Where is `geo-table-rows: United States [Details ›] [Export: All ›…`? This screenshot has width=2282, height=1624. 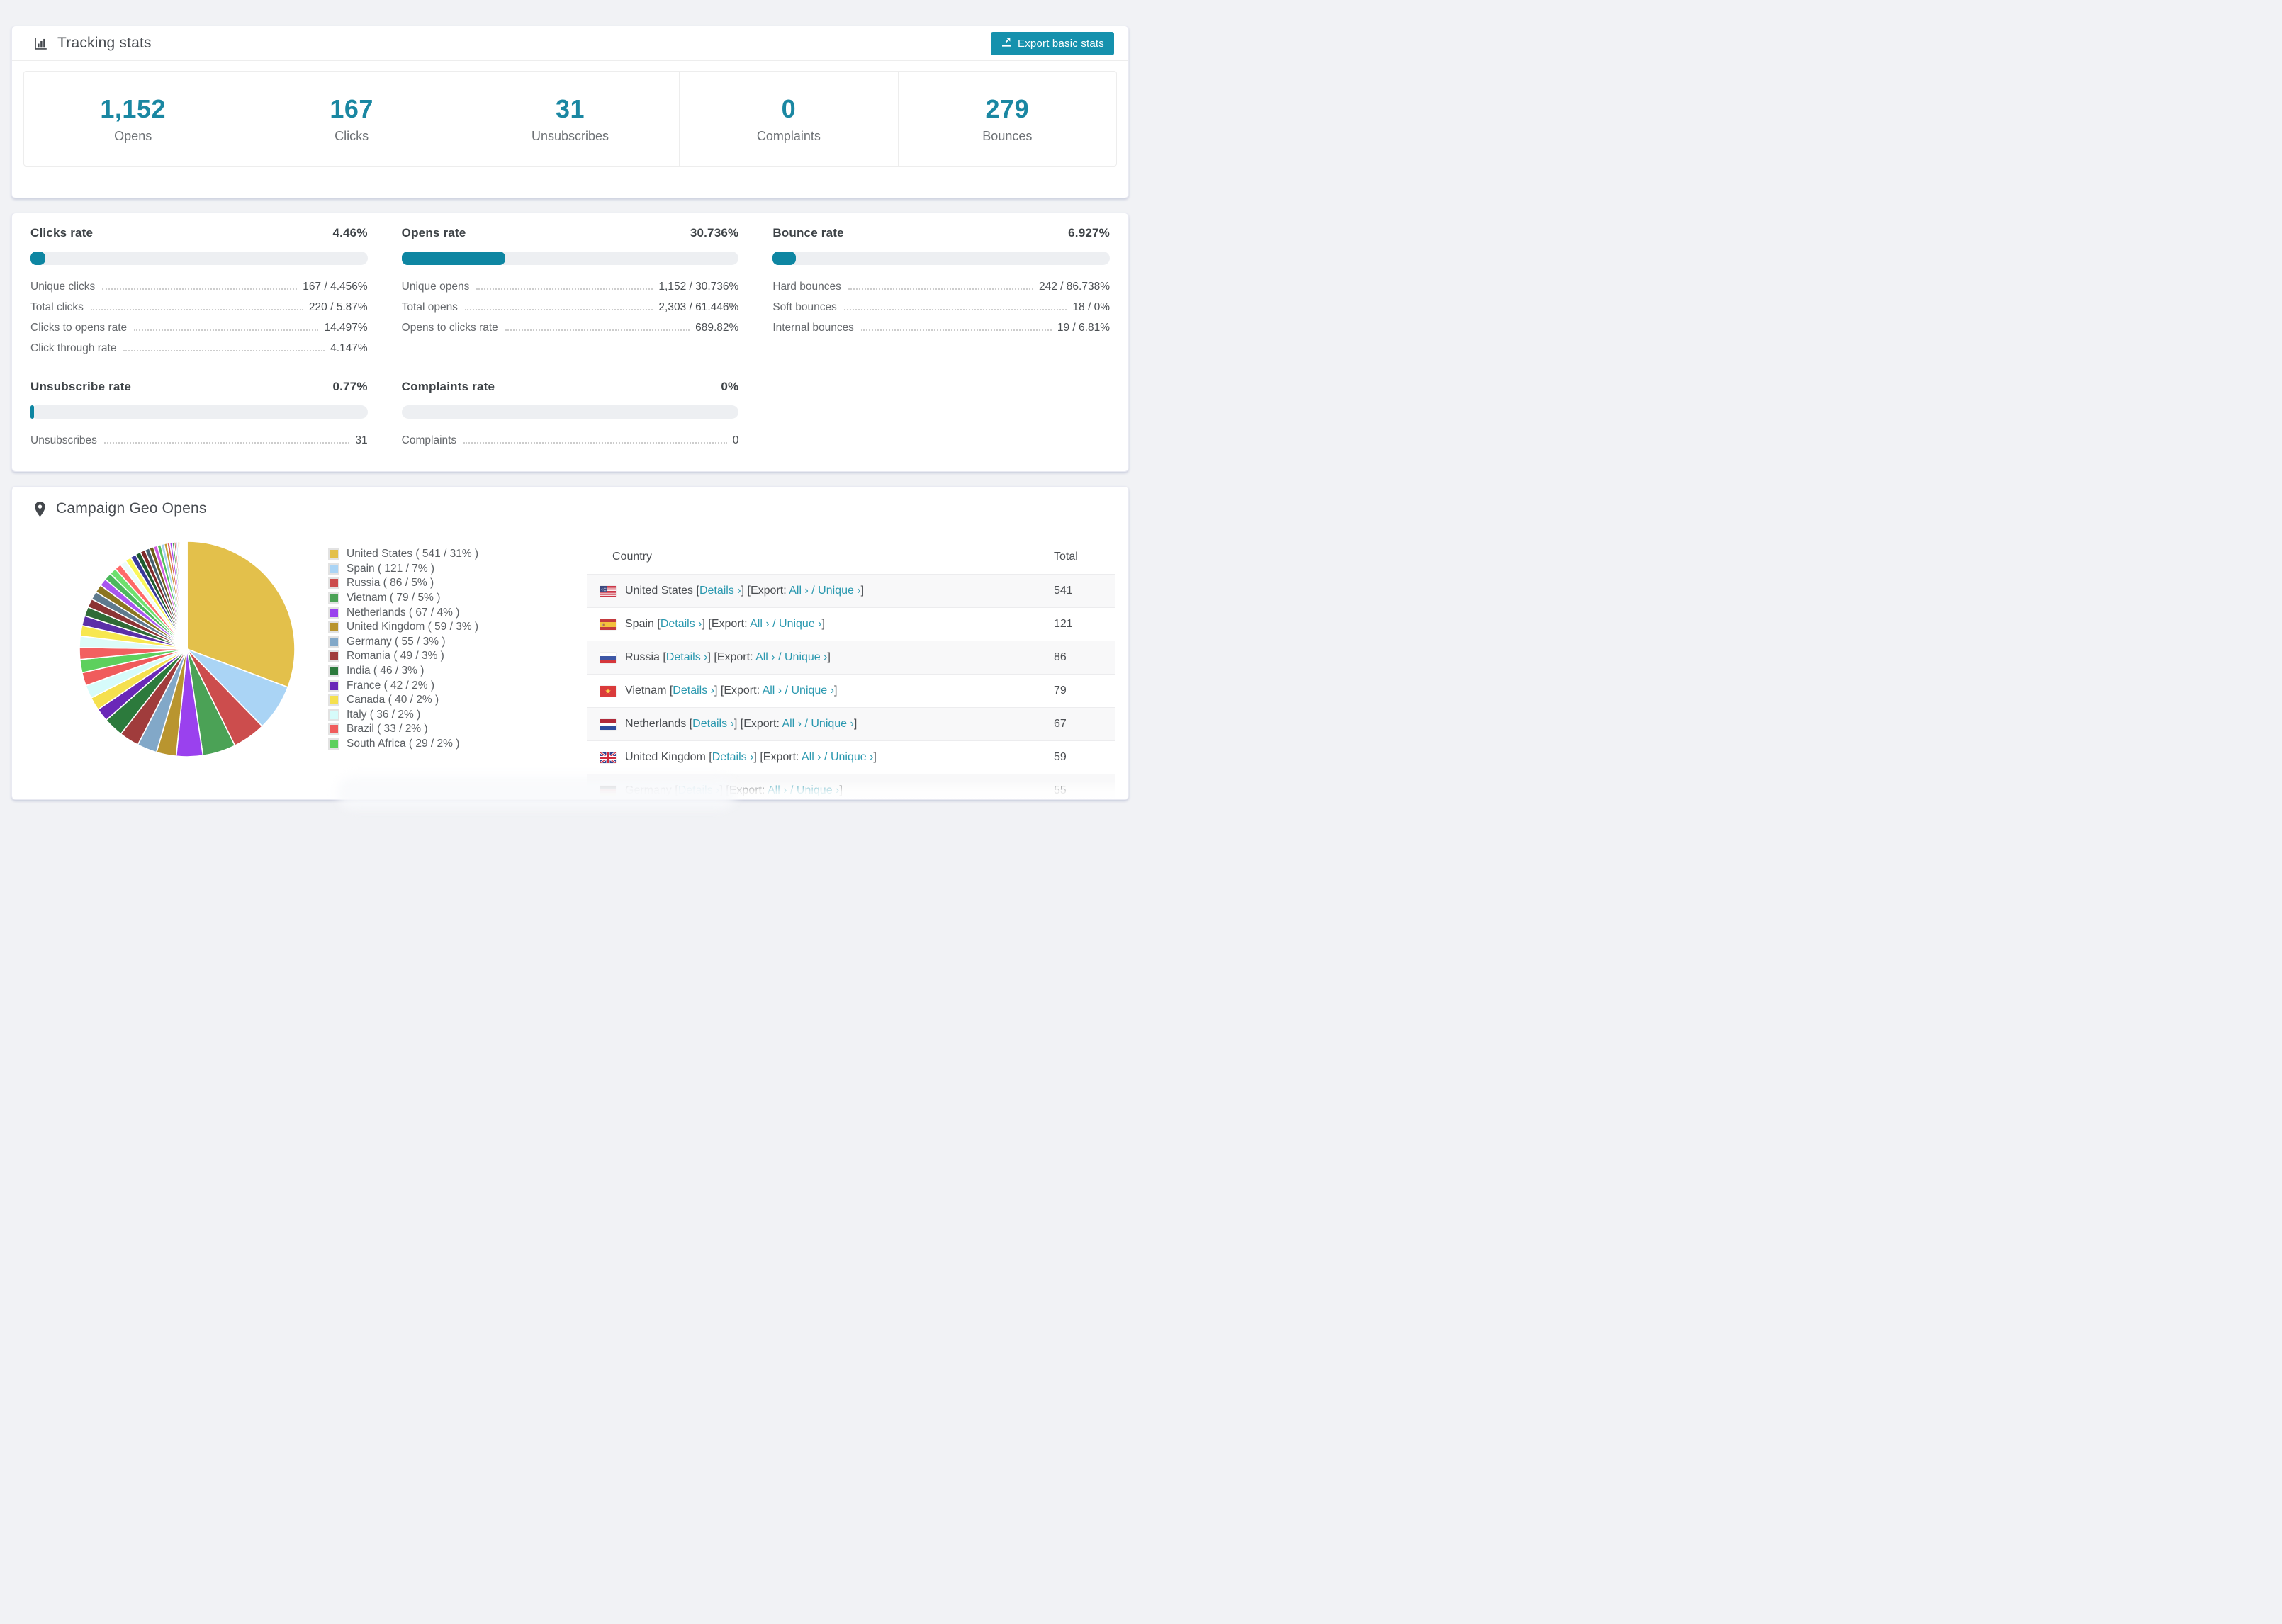
geo-table-rows: United States [Details ›] [Export: All ›… is located at coordinates (851, 686).